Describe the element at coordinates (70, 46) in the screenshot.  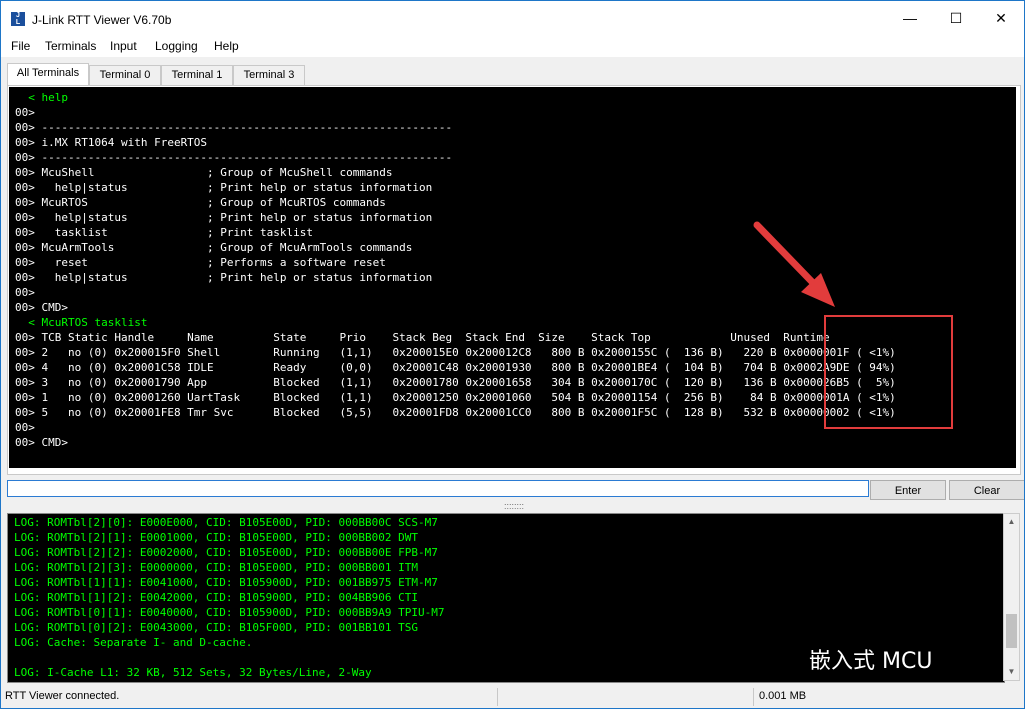
I see `menu-terminals: Terminals` at that location.